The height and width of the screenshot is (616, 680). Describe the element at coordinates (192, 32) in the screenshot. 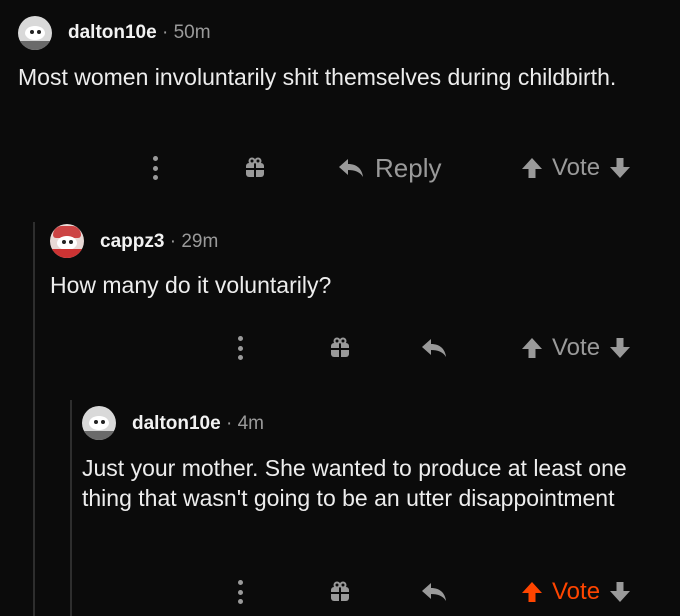

I see `timestamp: 50m` at that location.